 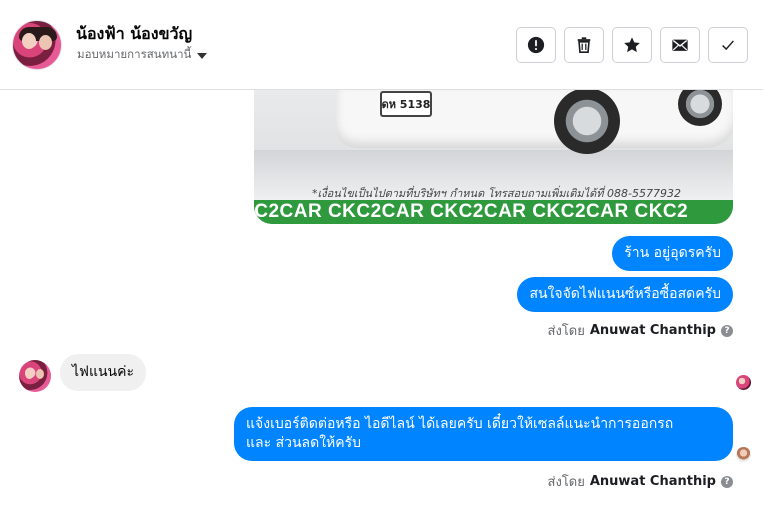 I want to click on mark-unread-button, so click(x=680, y=45).